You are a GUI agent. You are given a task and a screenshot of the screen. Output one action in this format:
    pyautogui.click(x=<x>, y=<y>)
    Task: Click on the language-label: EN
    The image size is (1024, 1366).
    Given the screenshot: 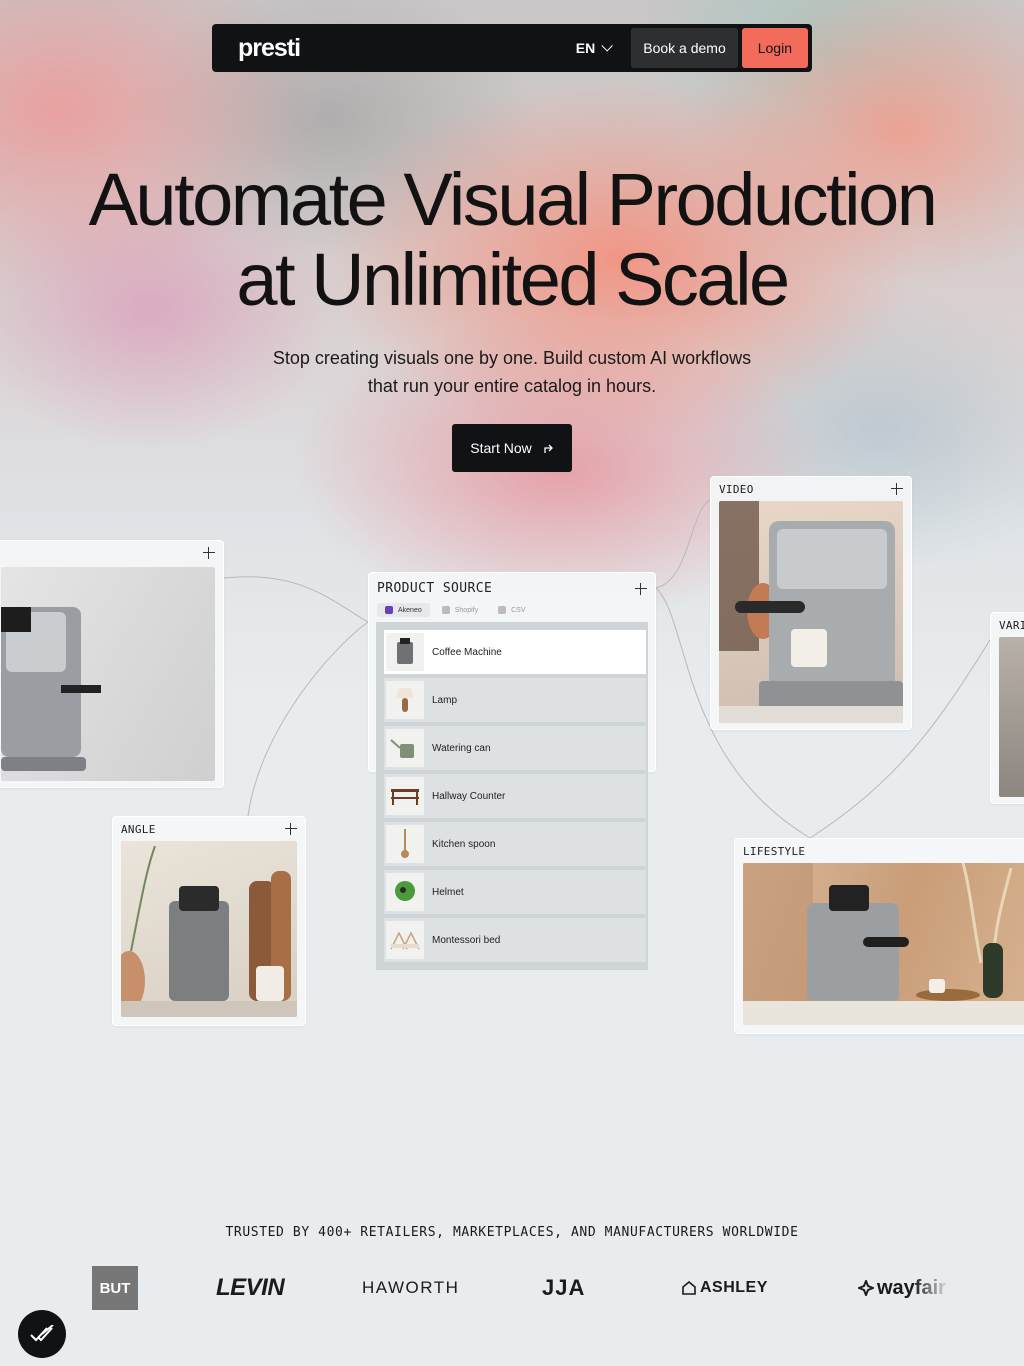 What is the action you would take?
    pyautogui.click(x=585, y=48)
    